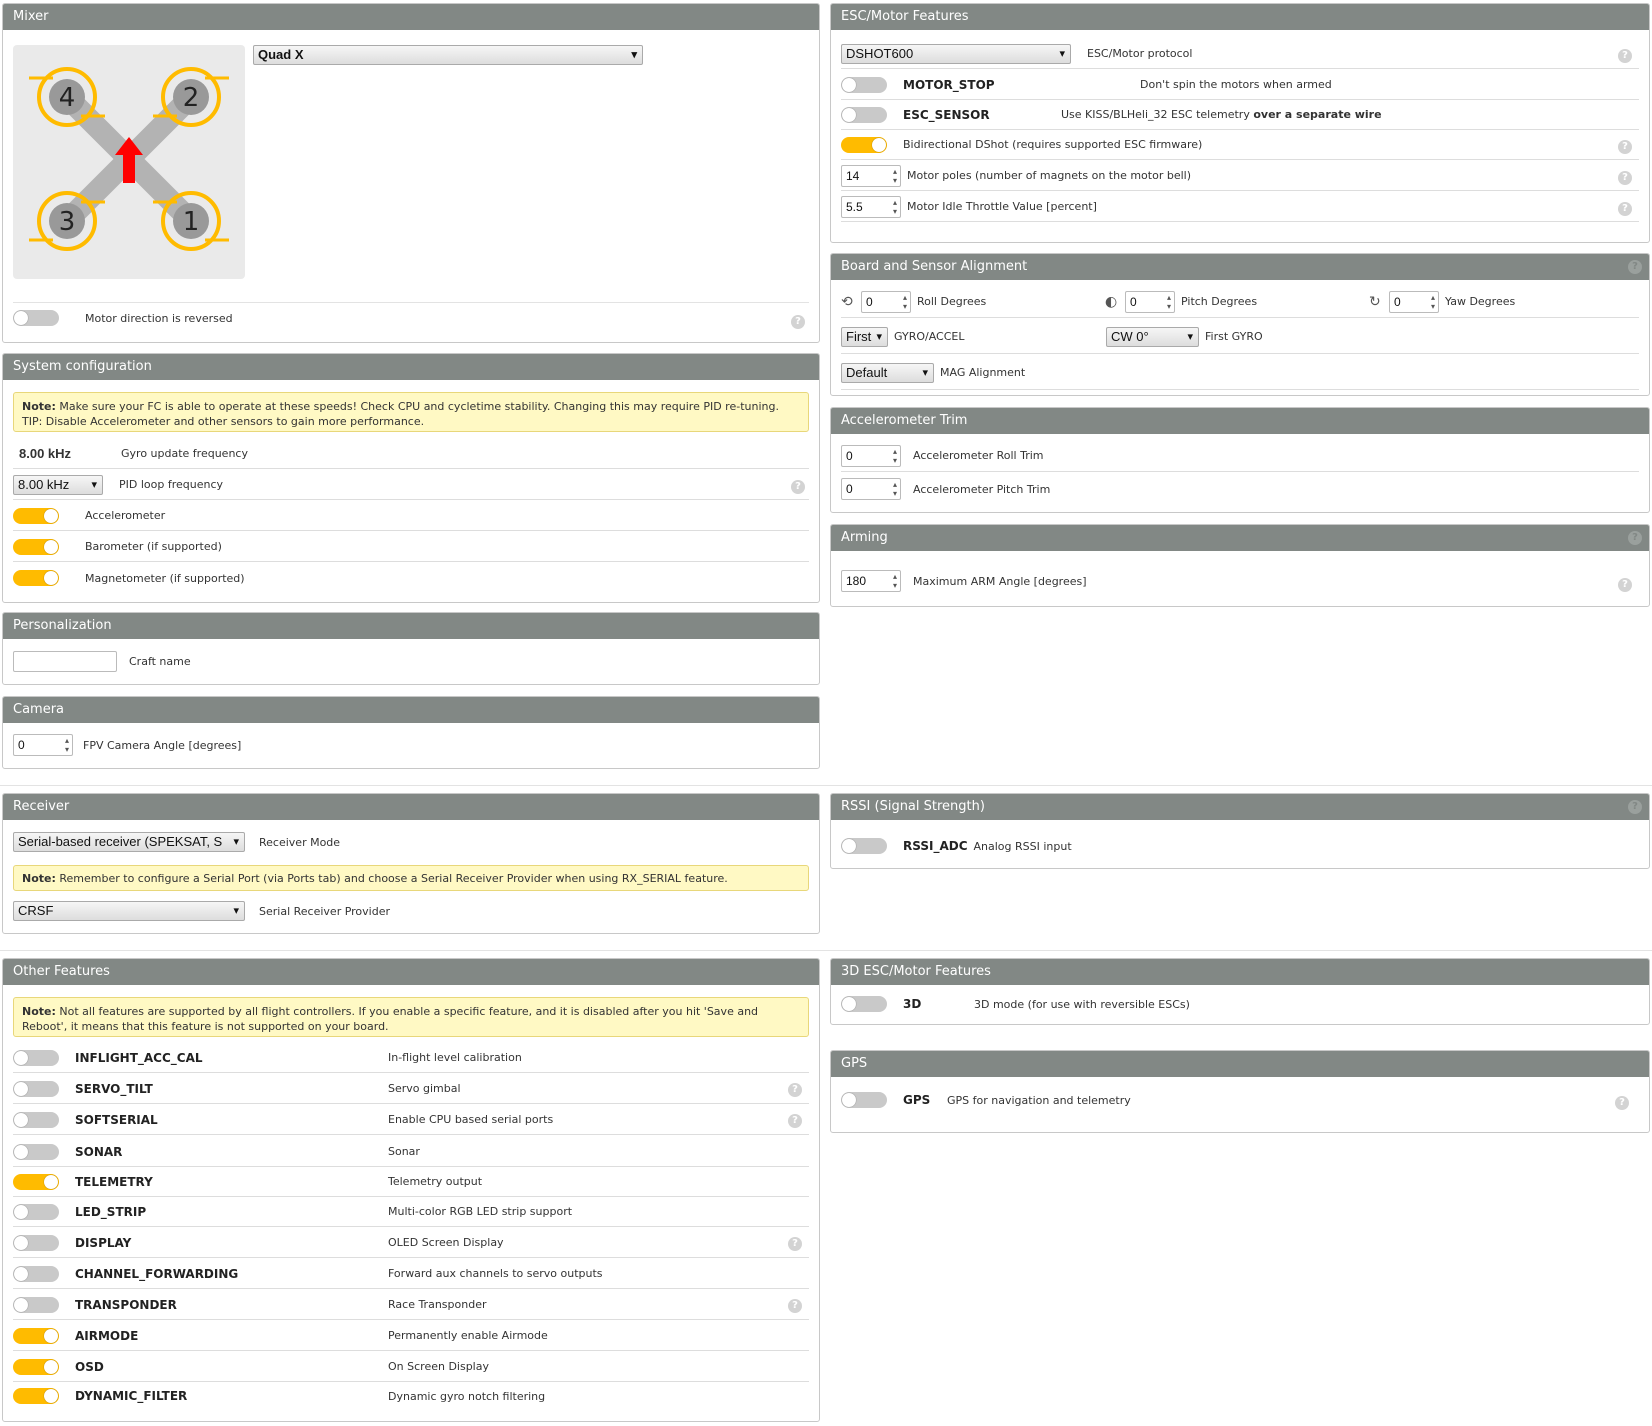 This screenshot has height=1426, width=1652. Describe the element at coordinates (411, 732) in the screenshot. I see `camera-panel: Camera 0 FPV Camera Angle [degrees]` at that location.